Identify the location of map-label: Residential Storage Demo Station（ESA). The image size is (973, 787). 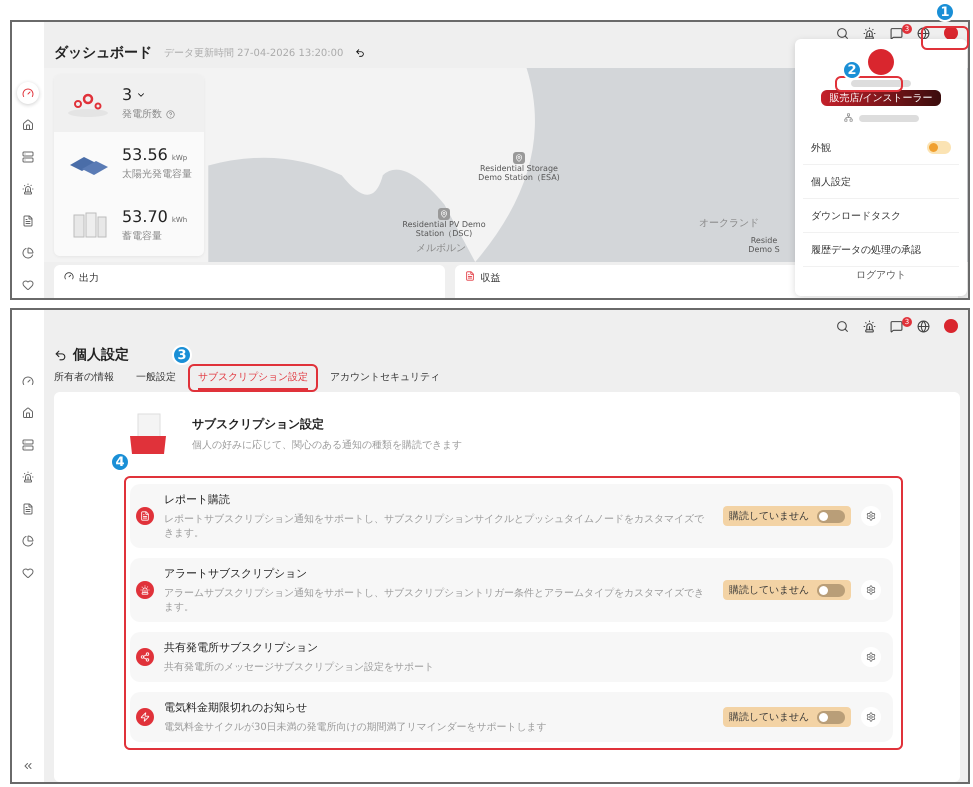
(519, 173).